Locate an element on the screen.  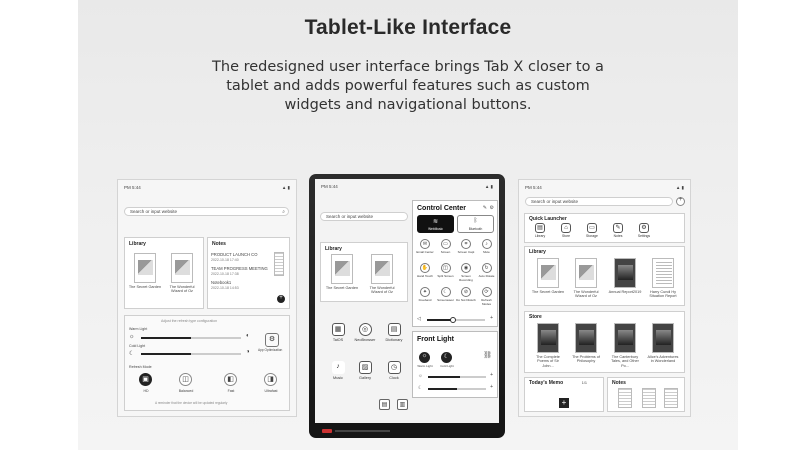
bluetooth-tile: ᛒ Bluetooth is located at coordinates (475, 224).